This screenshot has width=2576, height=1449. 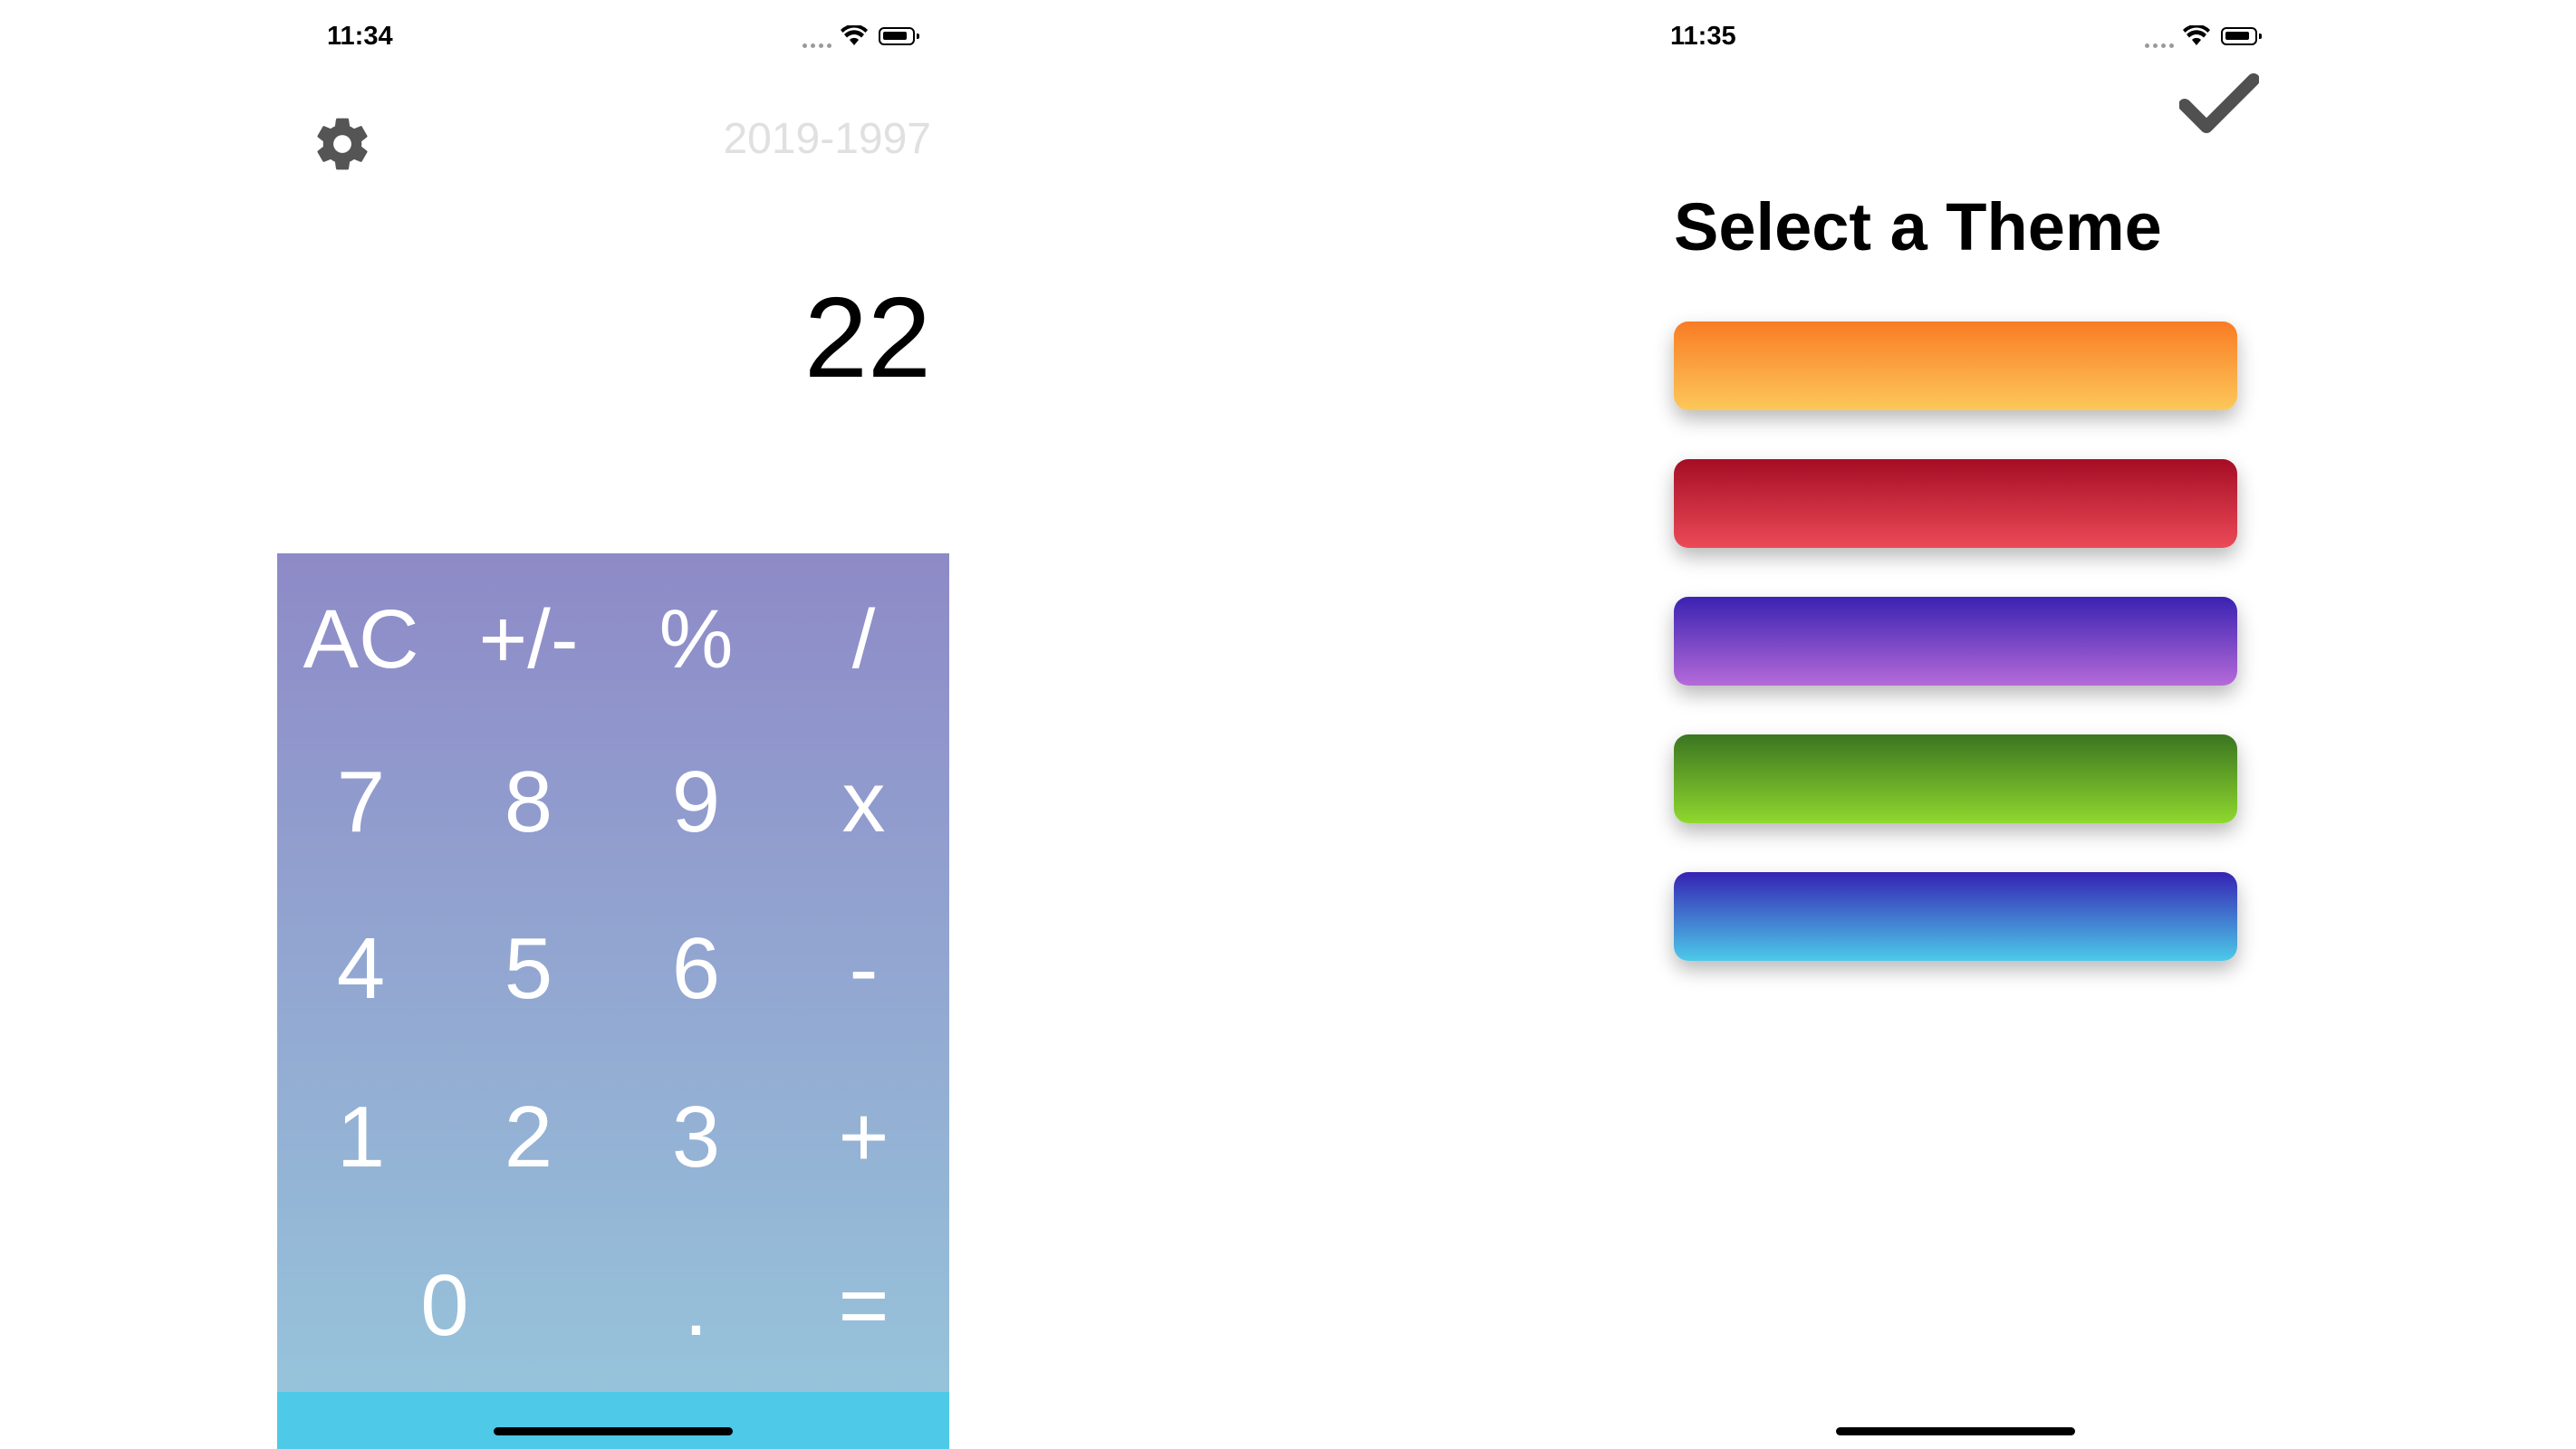 What do you see at coordinates (1955, 916) in the screenshot?
I see `theme-option-blue` at bounding box center [1955, 916].